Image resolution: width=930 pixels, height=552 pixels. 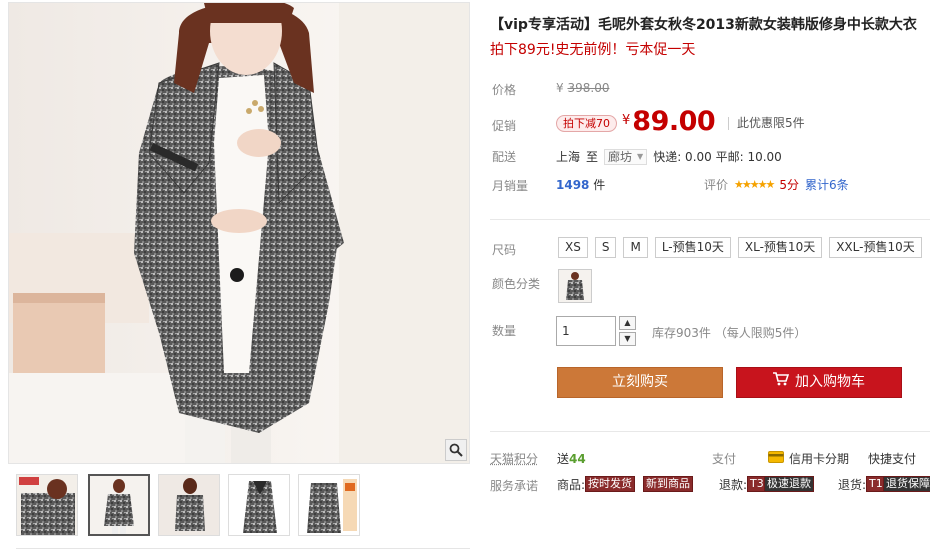 I want to click on rating-score: 5分, so click(x=789, y=185).